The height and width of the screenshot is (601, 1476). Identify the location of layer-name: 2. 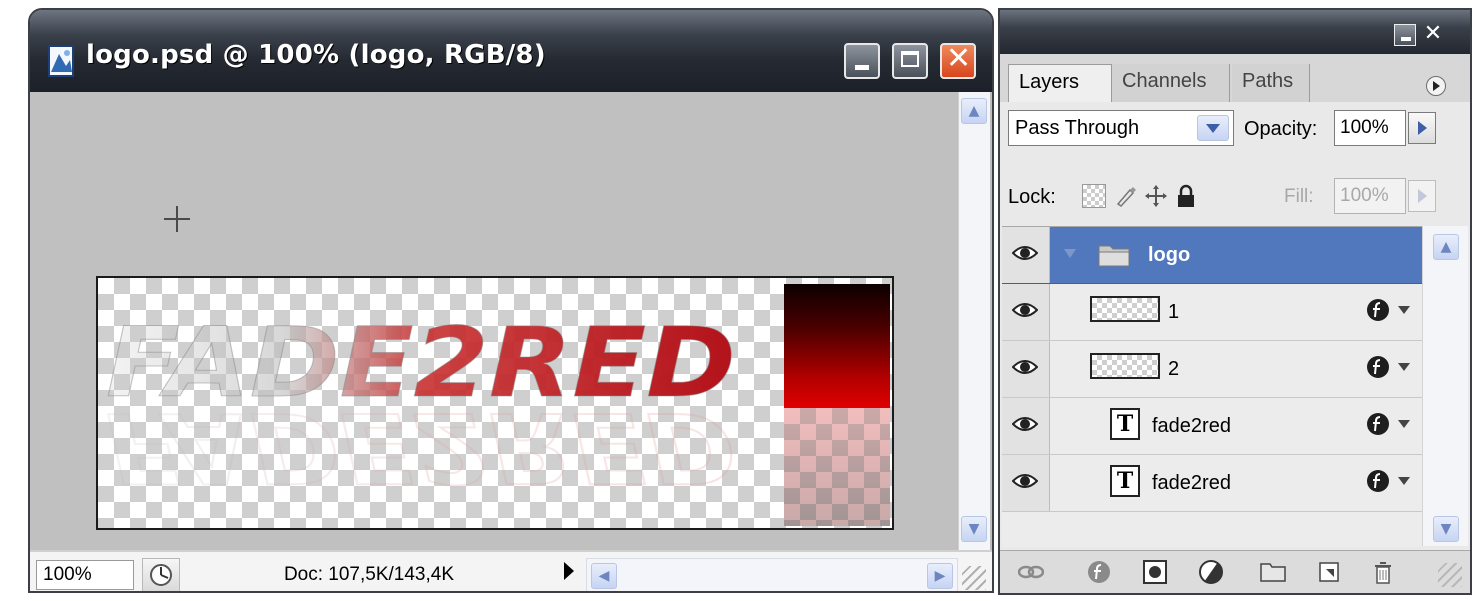
(1174, 369).